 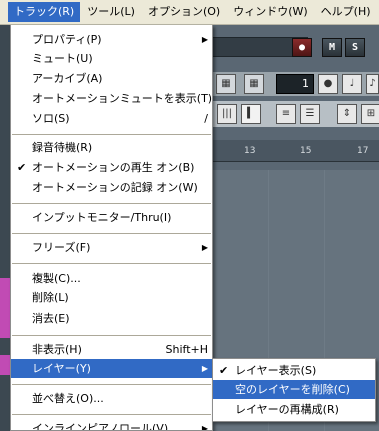 I want to click on zoom-icon: ⊞, so click(x=370, y=114).